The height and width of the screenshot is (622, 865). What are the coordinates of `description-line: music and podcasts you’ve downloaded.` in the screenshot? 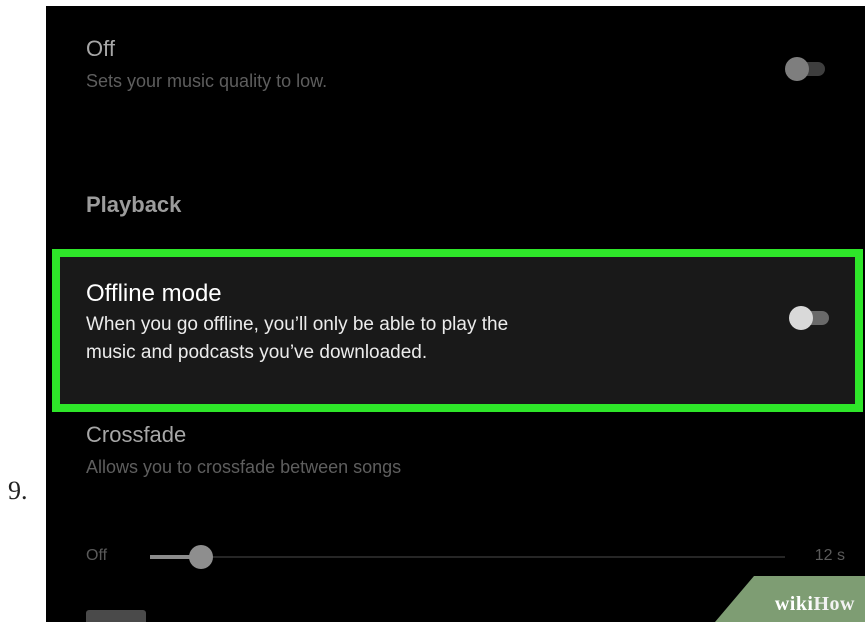 It's located at (257, 352).